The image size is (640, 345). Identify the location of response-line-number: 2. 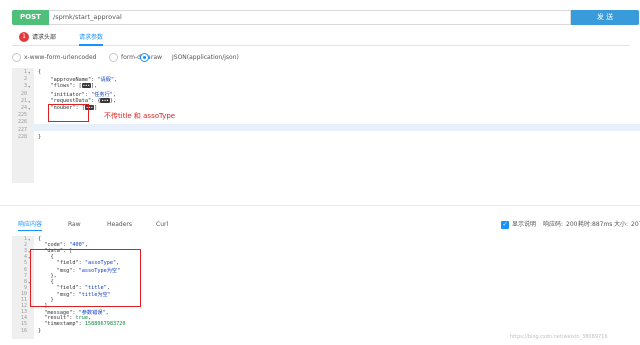
(25, 245).